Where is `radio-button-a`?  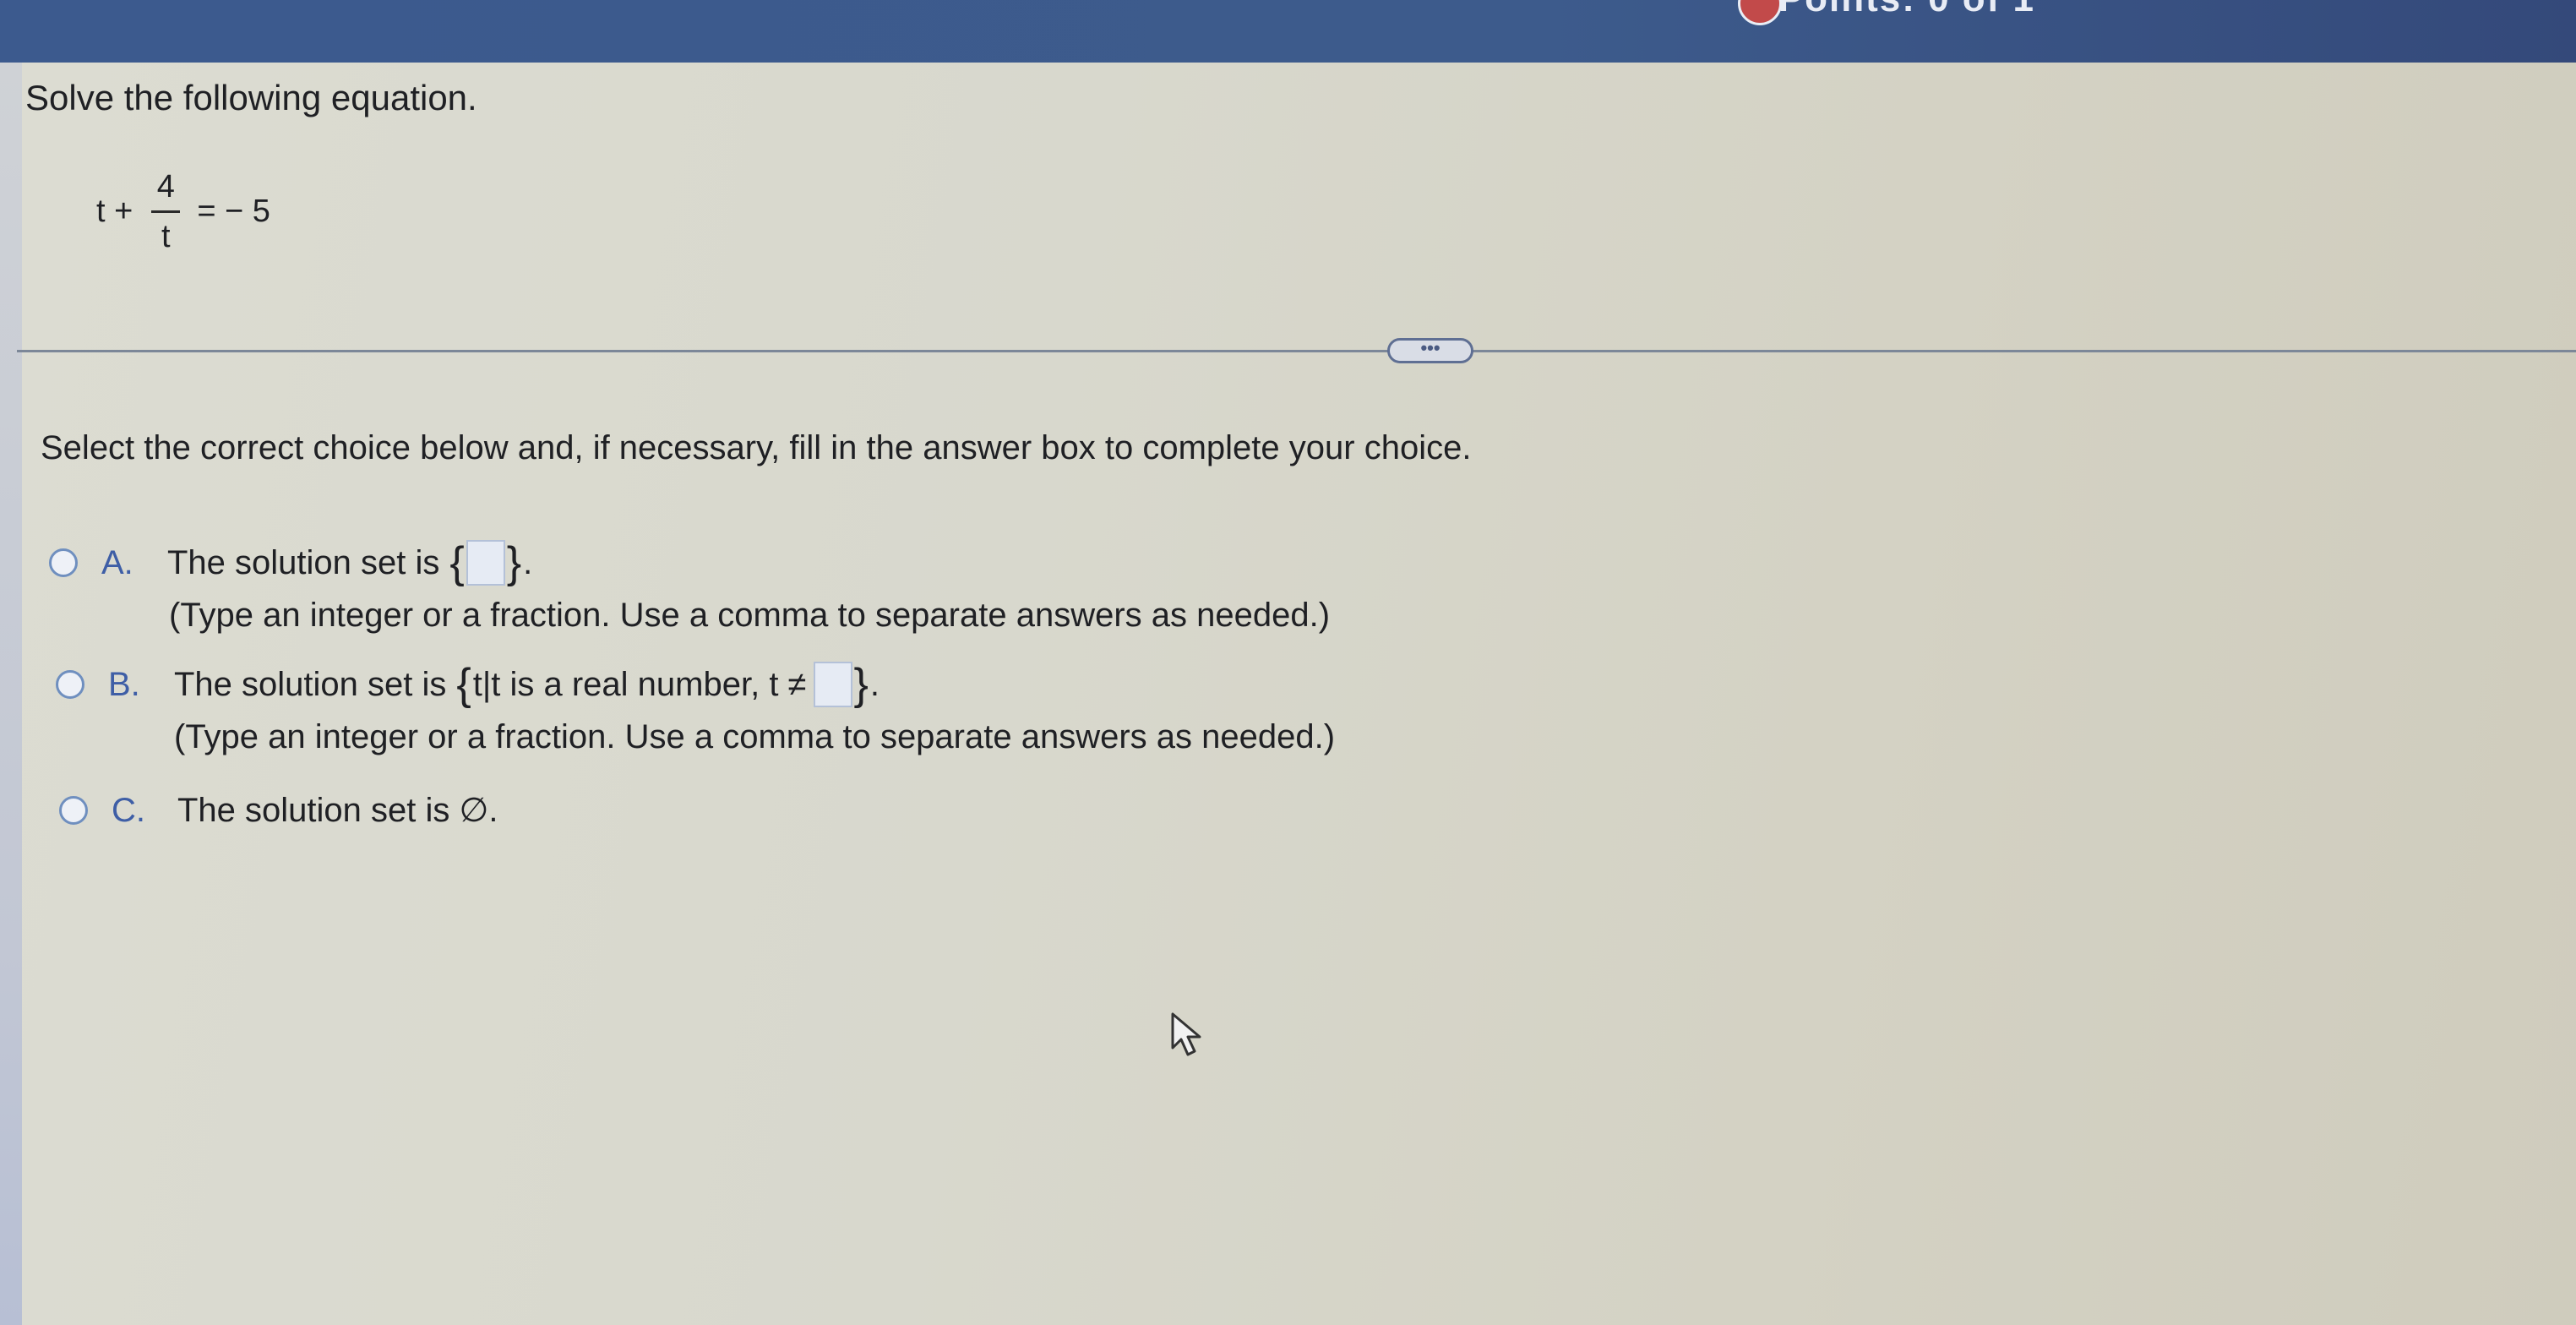
radio-button-a is located at coordinates (63, 562).